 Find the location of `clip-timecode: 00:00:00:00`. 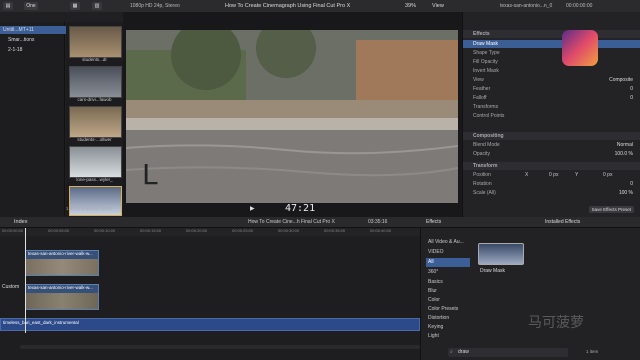

clip-timecode: 00:00:00:00 is located at coordinates (579, 6).